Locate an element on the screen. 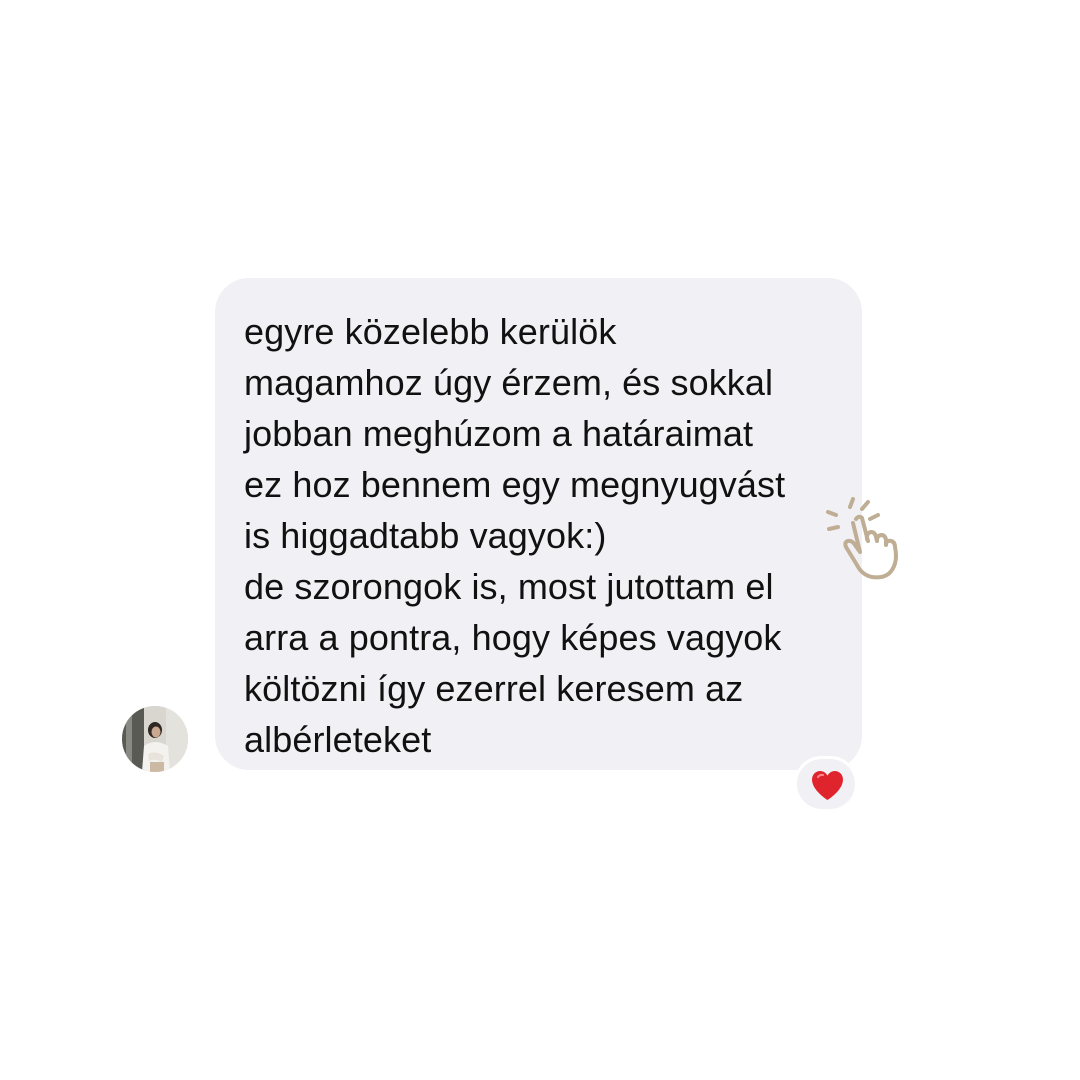  avatar is located at coordinates (155, 739).